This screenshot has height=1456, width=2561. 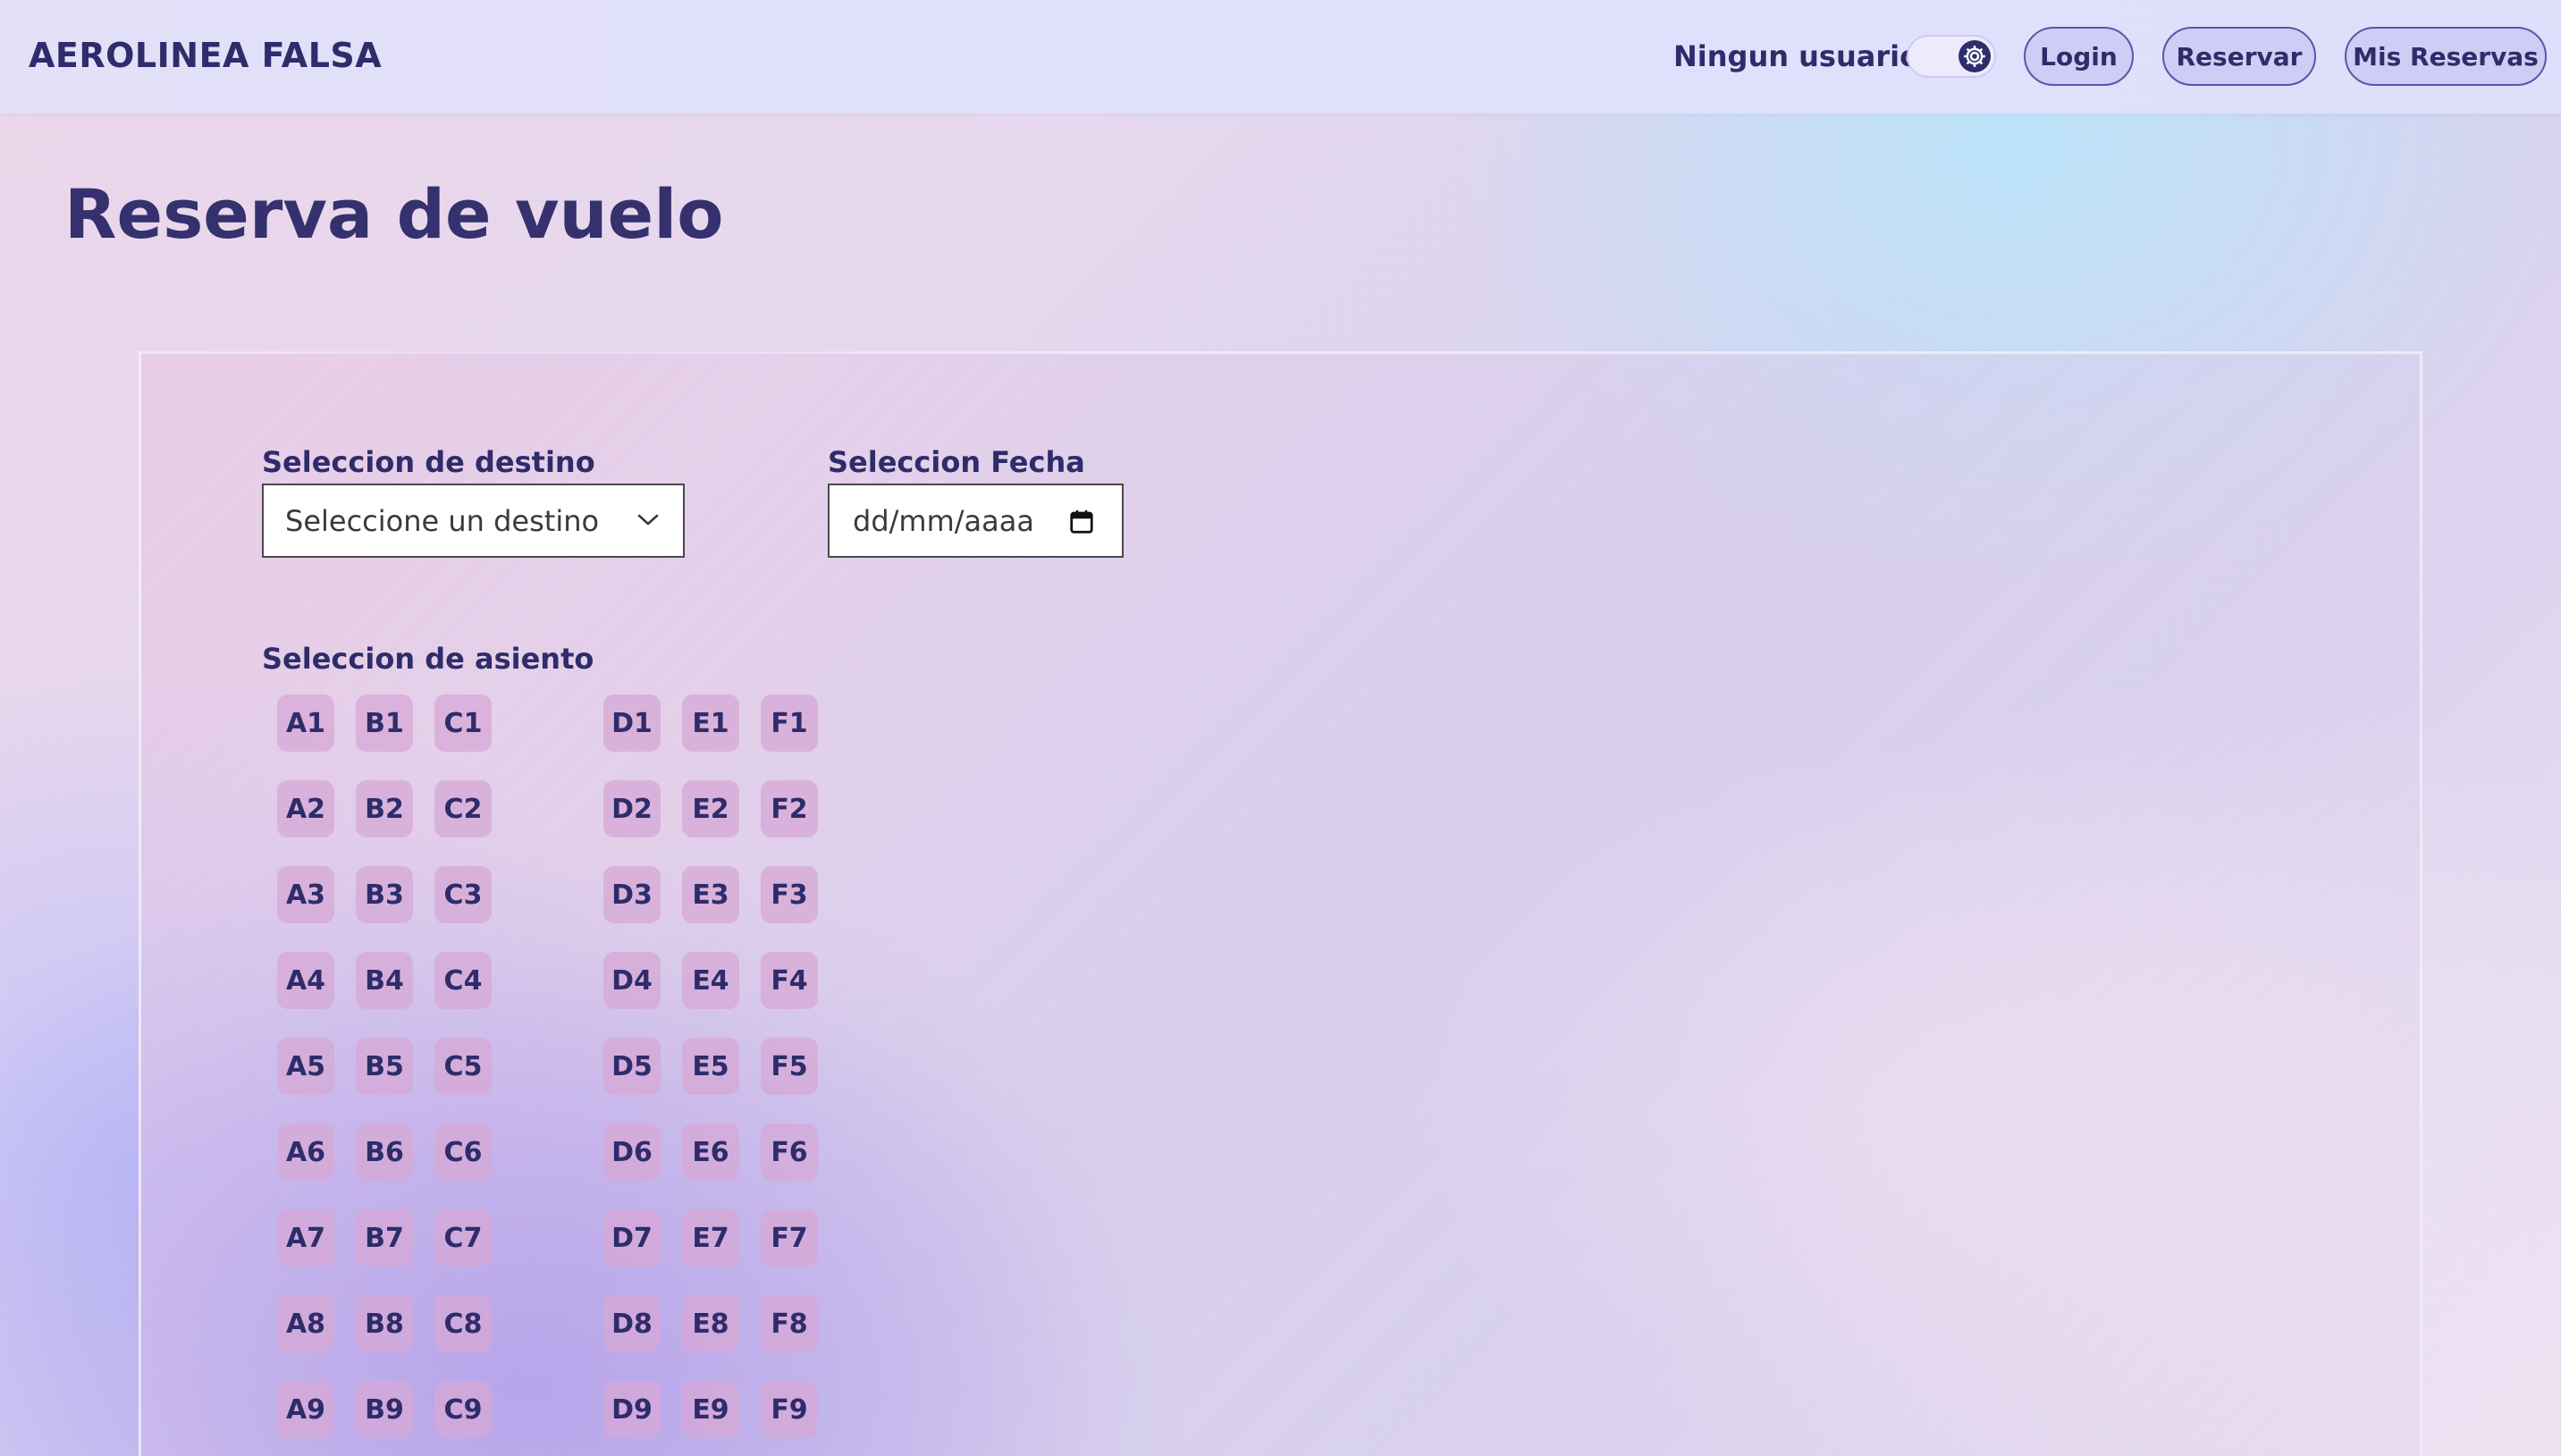 I want to click on seat-A3: A3, so click(x=305, y=894).